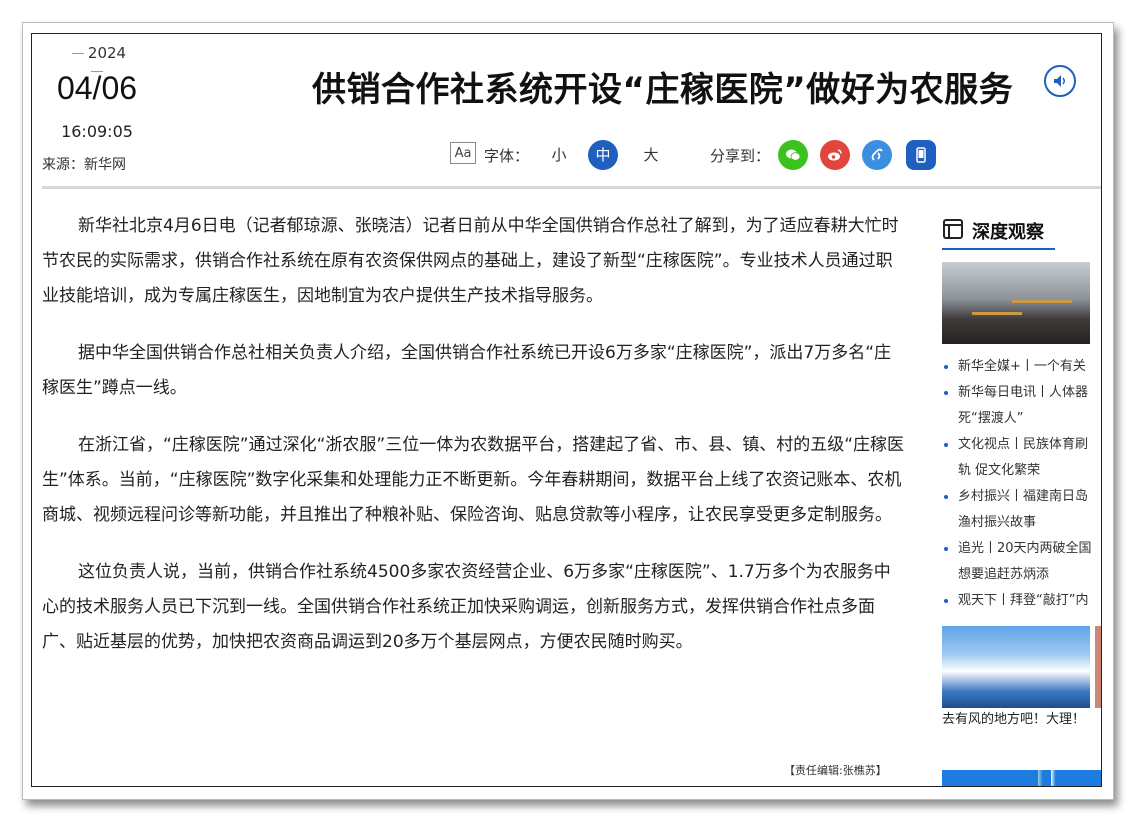  Describe the element at coordinates (1021, 471) in the screenshot. I see `sidebar-link-continued: 轨 促文化繁荣` at that location.